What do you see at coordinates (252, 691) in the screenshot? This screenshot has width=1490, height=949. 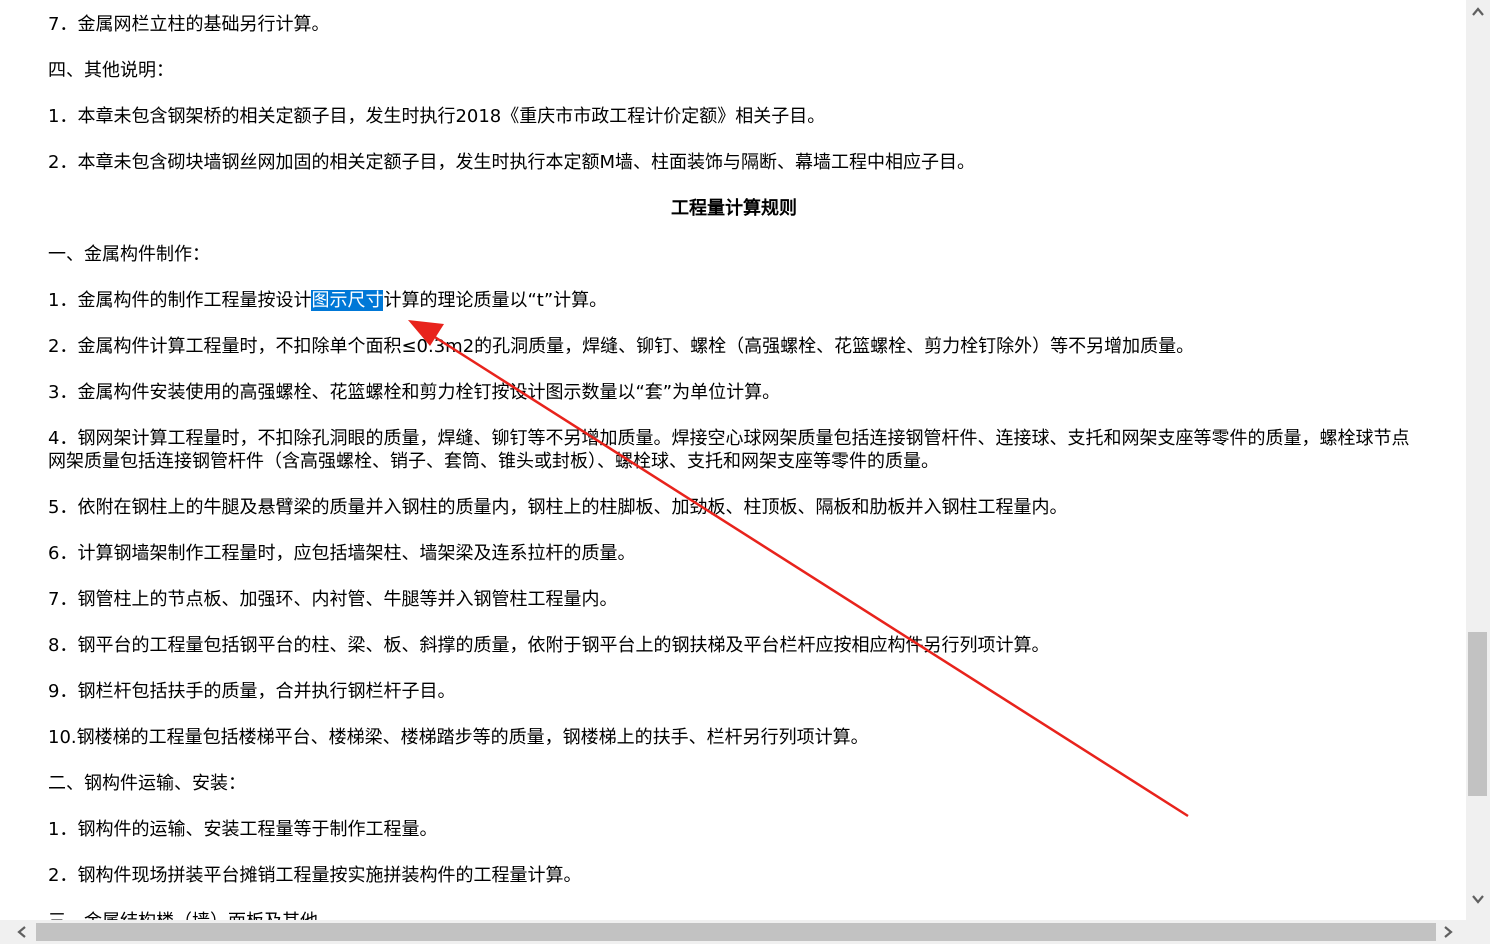 I see `paragraph: 9．钢栏杆包括扶手的质量，合并执行钢栏杆子目。` at bounding box center [252, 691].